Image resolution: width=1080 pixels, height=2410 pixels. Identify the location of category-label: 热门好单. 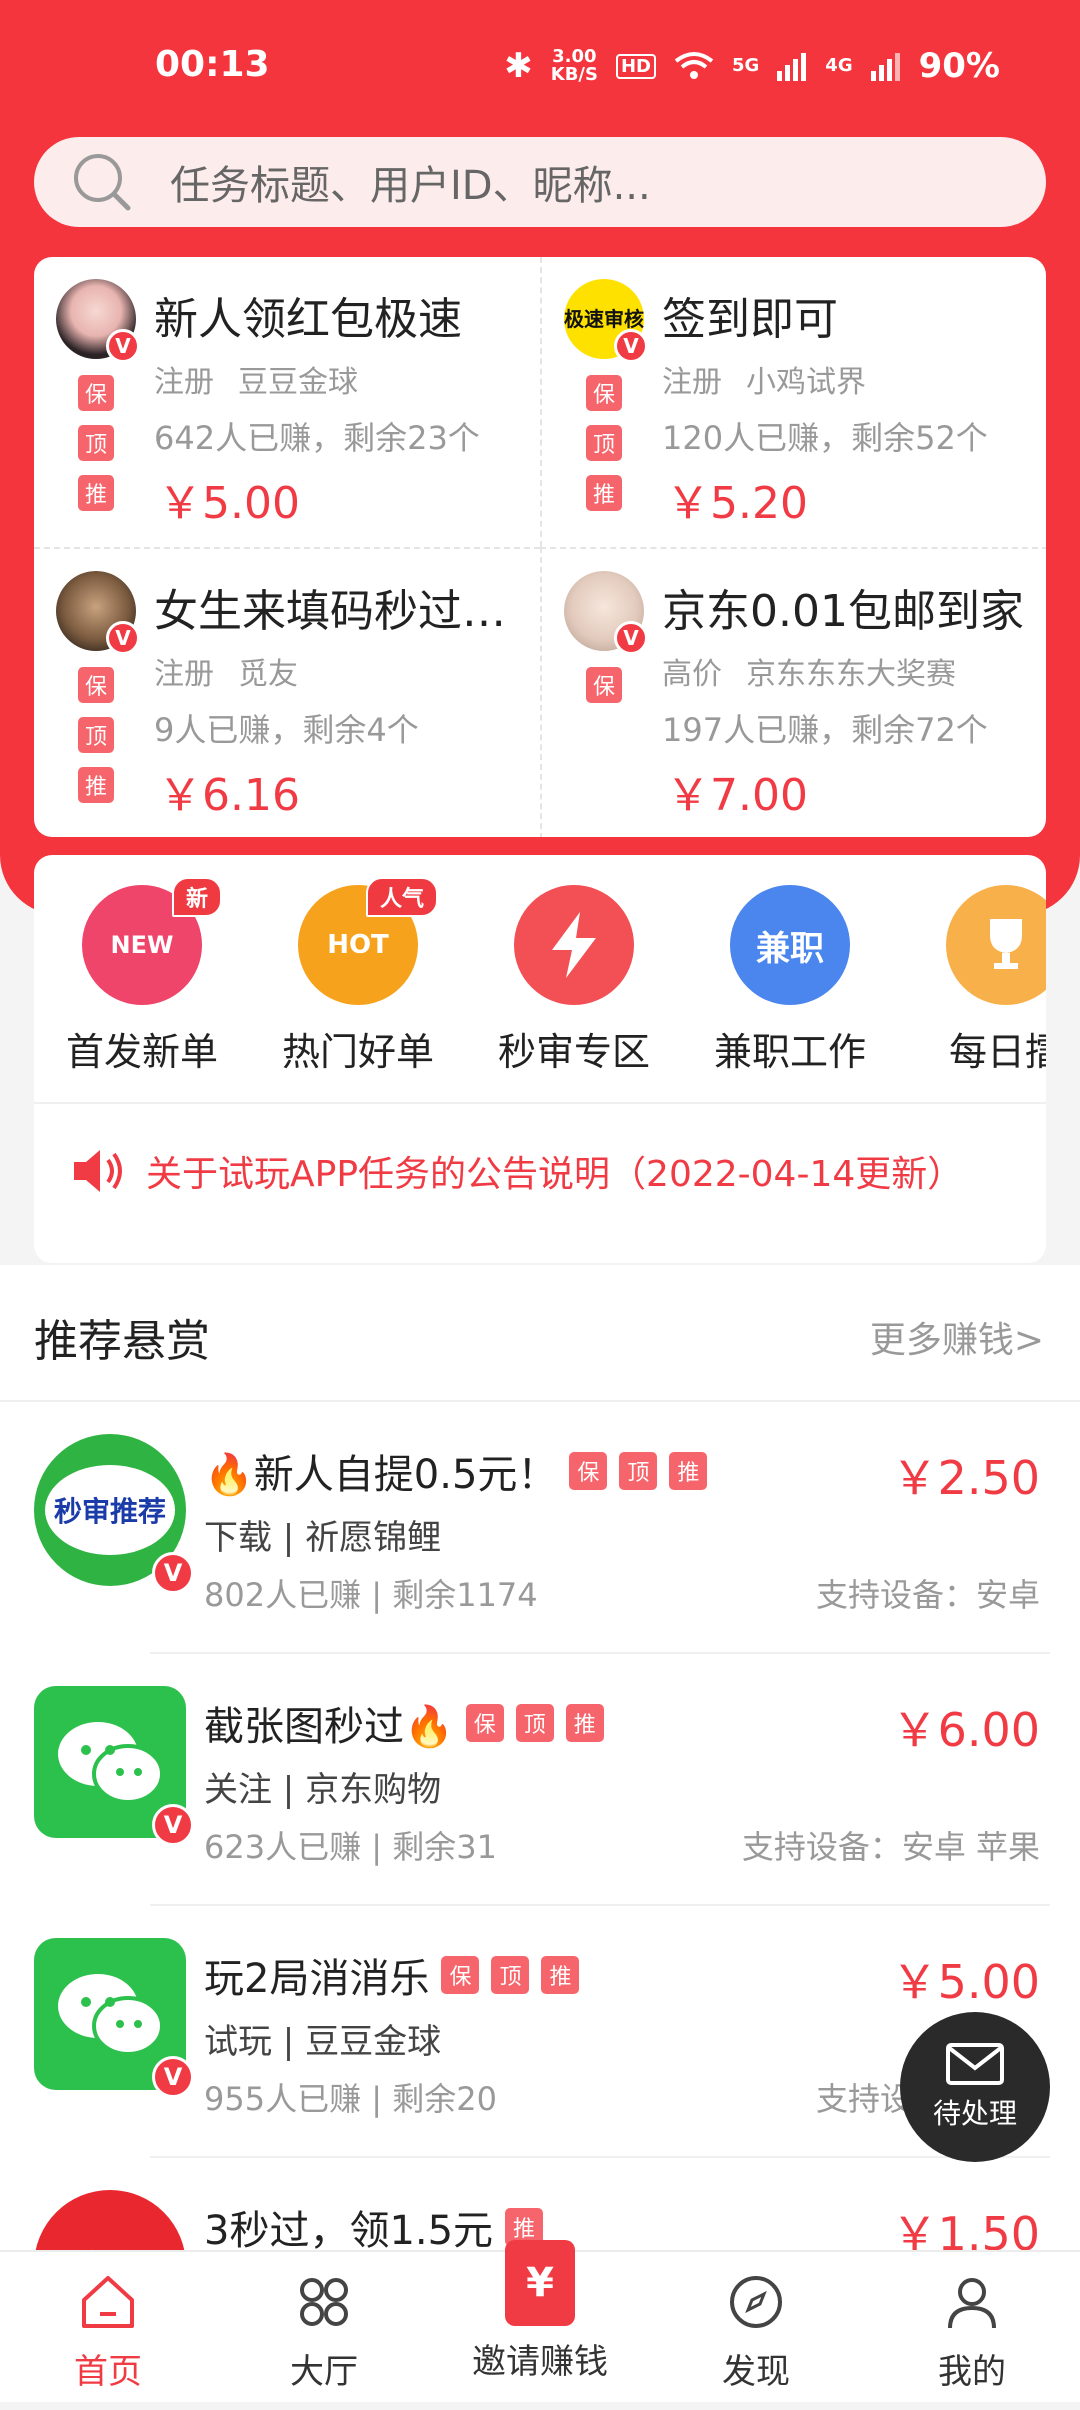
(357, 1052).